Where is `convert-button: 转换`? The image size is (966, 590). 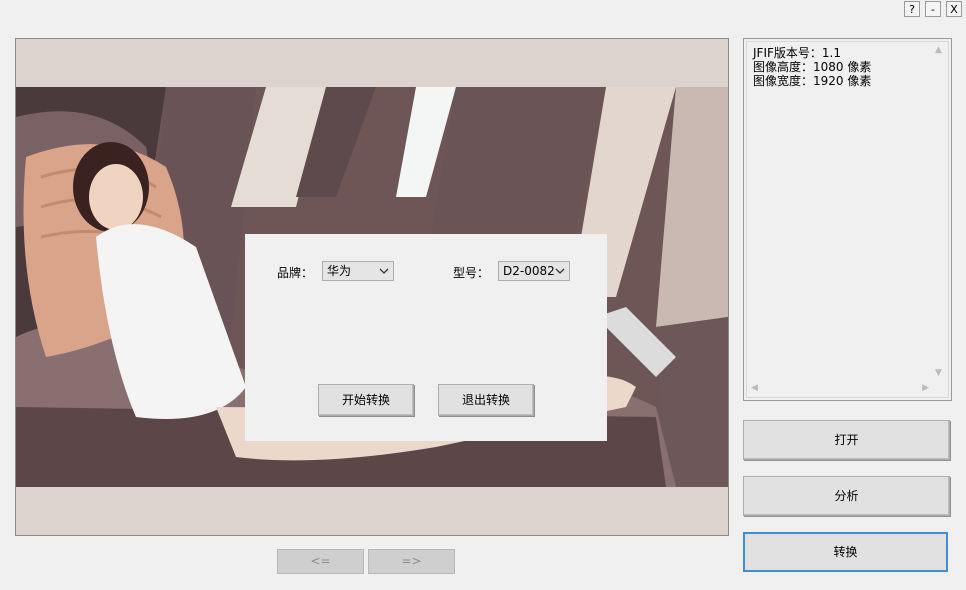
convert-button: 转换 is located at coordinates (845, 552).